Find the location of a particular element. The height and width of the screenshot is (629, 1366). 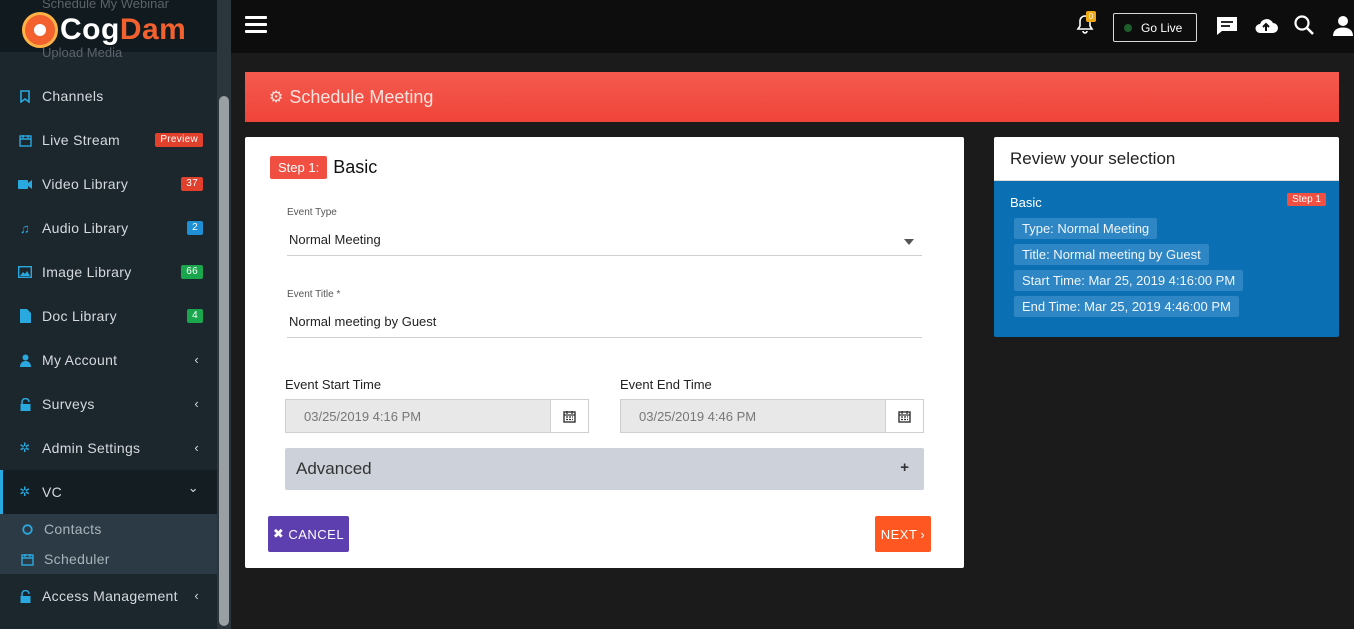

window-edge is located at coordinates (1360, 314).